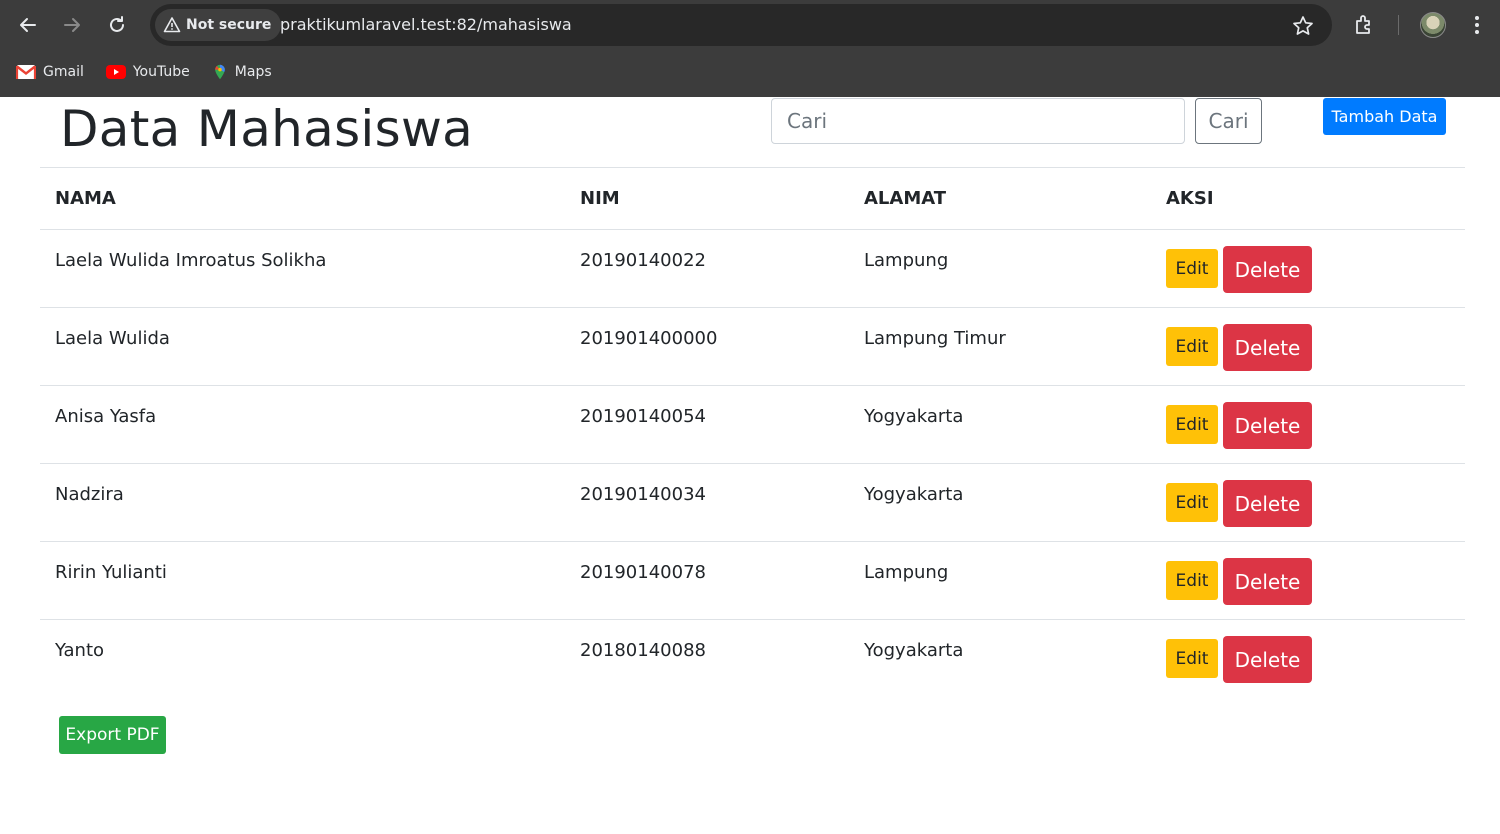  What do you see at coordinates (707, 198) in the screenshot?
I see `header-nim: NIM` at bounding box center [707, 198].